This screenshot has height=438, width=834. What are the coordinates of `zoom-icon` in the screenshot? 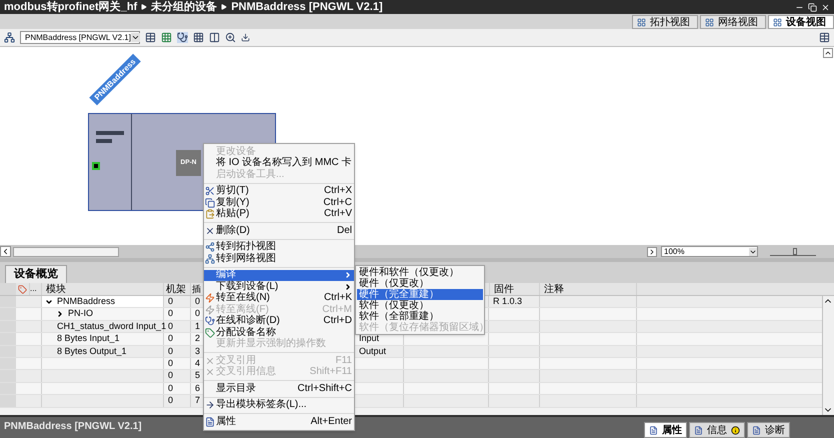 It's located at (230, 37).